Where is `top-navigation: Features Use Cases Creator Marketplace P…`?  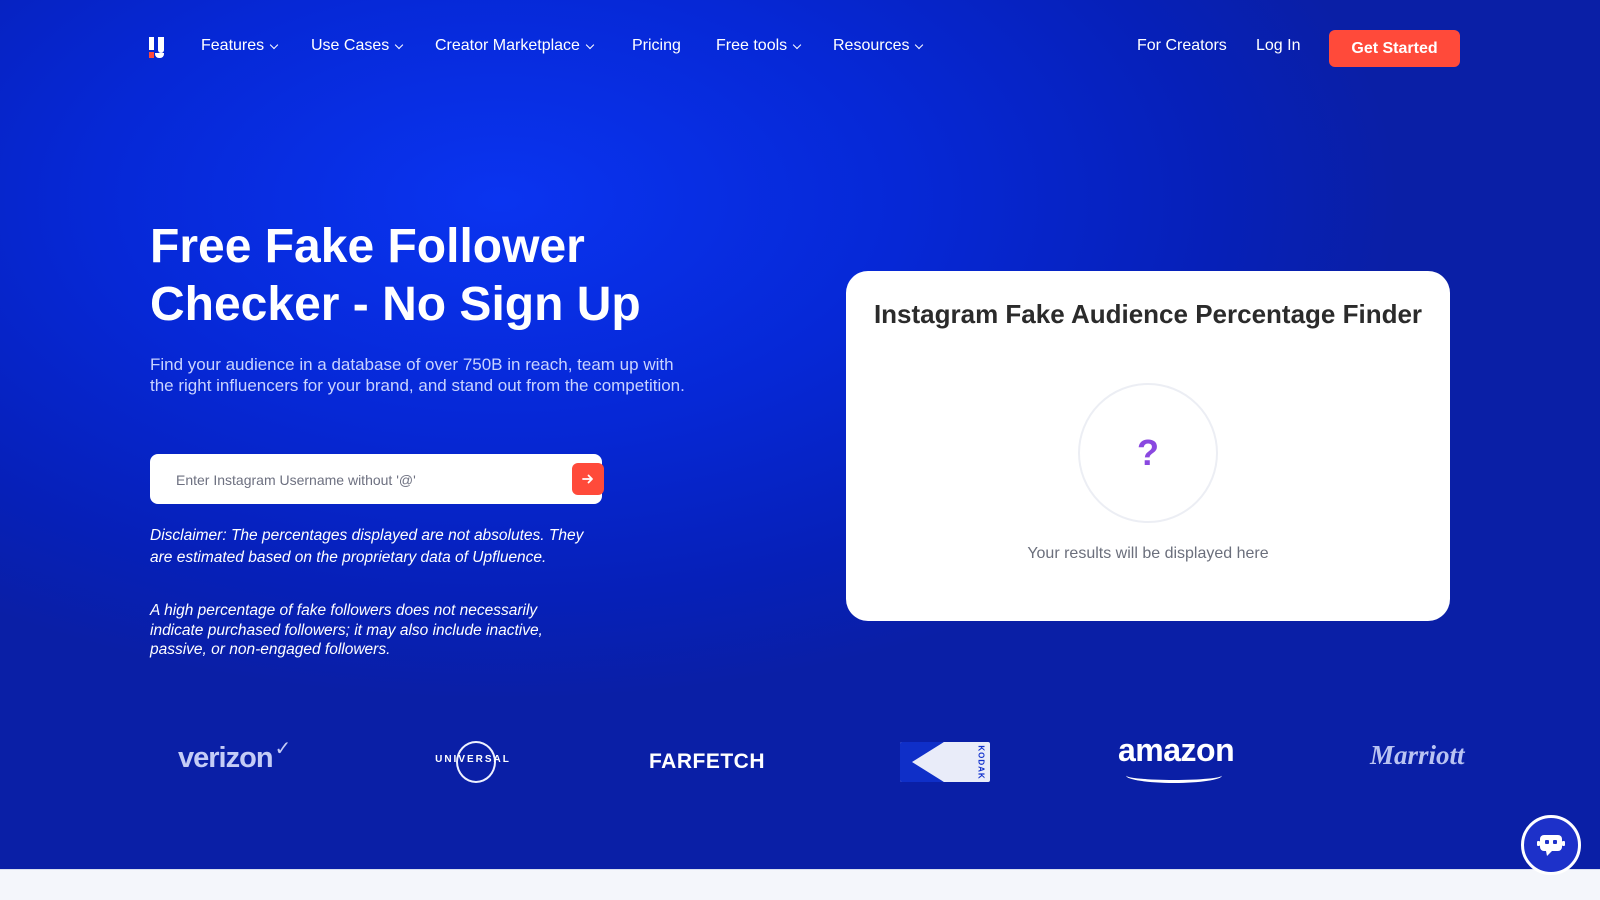 top-navigation: Features Use Cases Creator Marketplace P… is located at coordinates (800, 48).